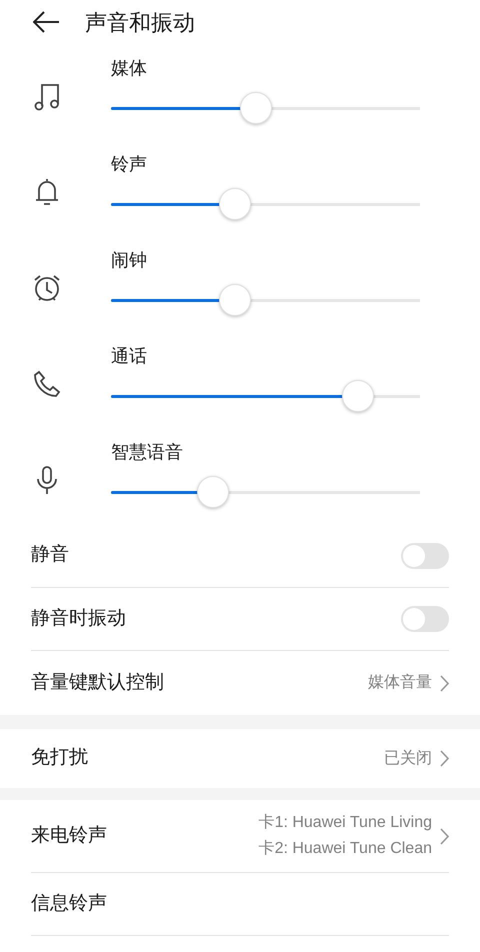 The image size is (480, 952). Describe the element at coordinates (345, 848) in the screenshot. I see `setting-value: 卡2: Huawei Tune Clean` at that location.